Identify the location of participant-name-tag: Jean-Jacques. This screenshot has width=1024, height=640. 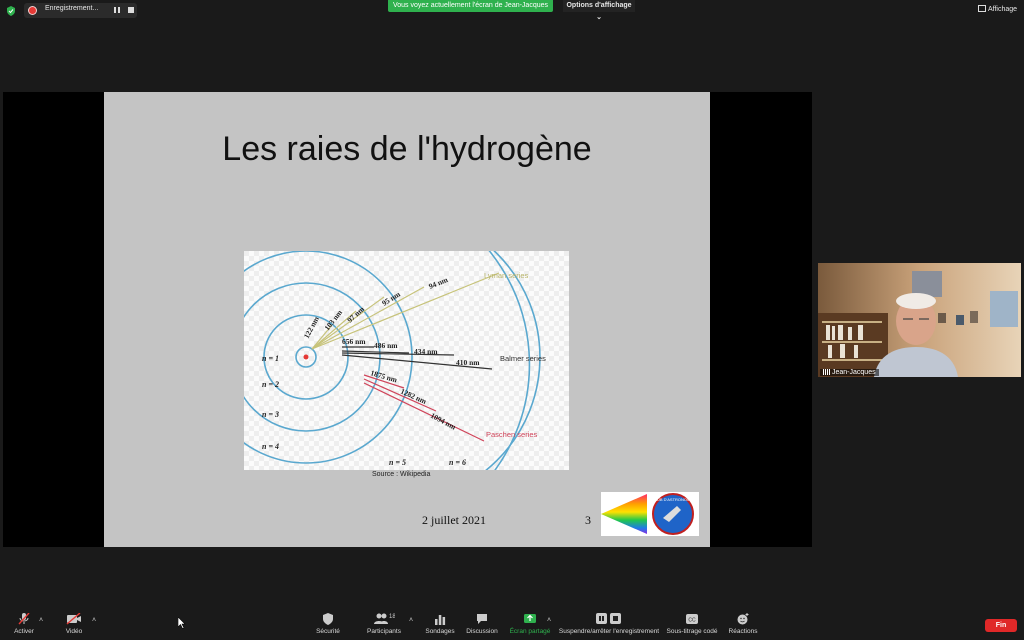
(849, 372).